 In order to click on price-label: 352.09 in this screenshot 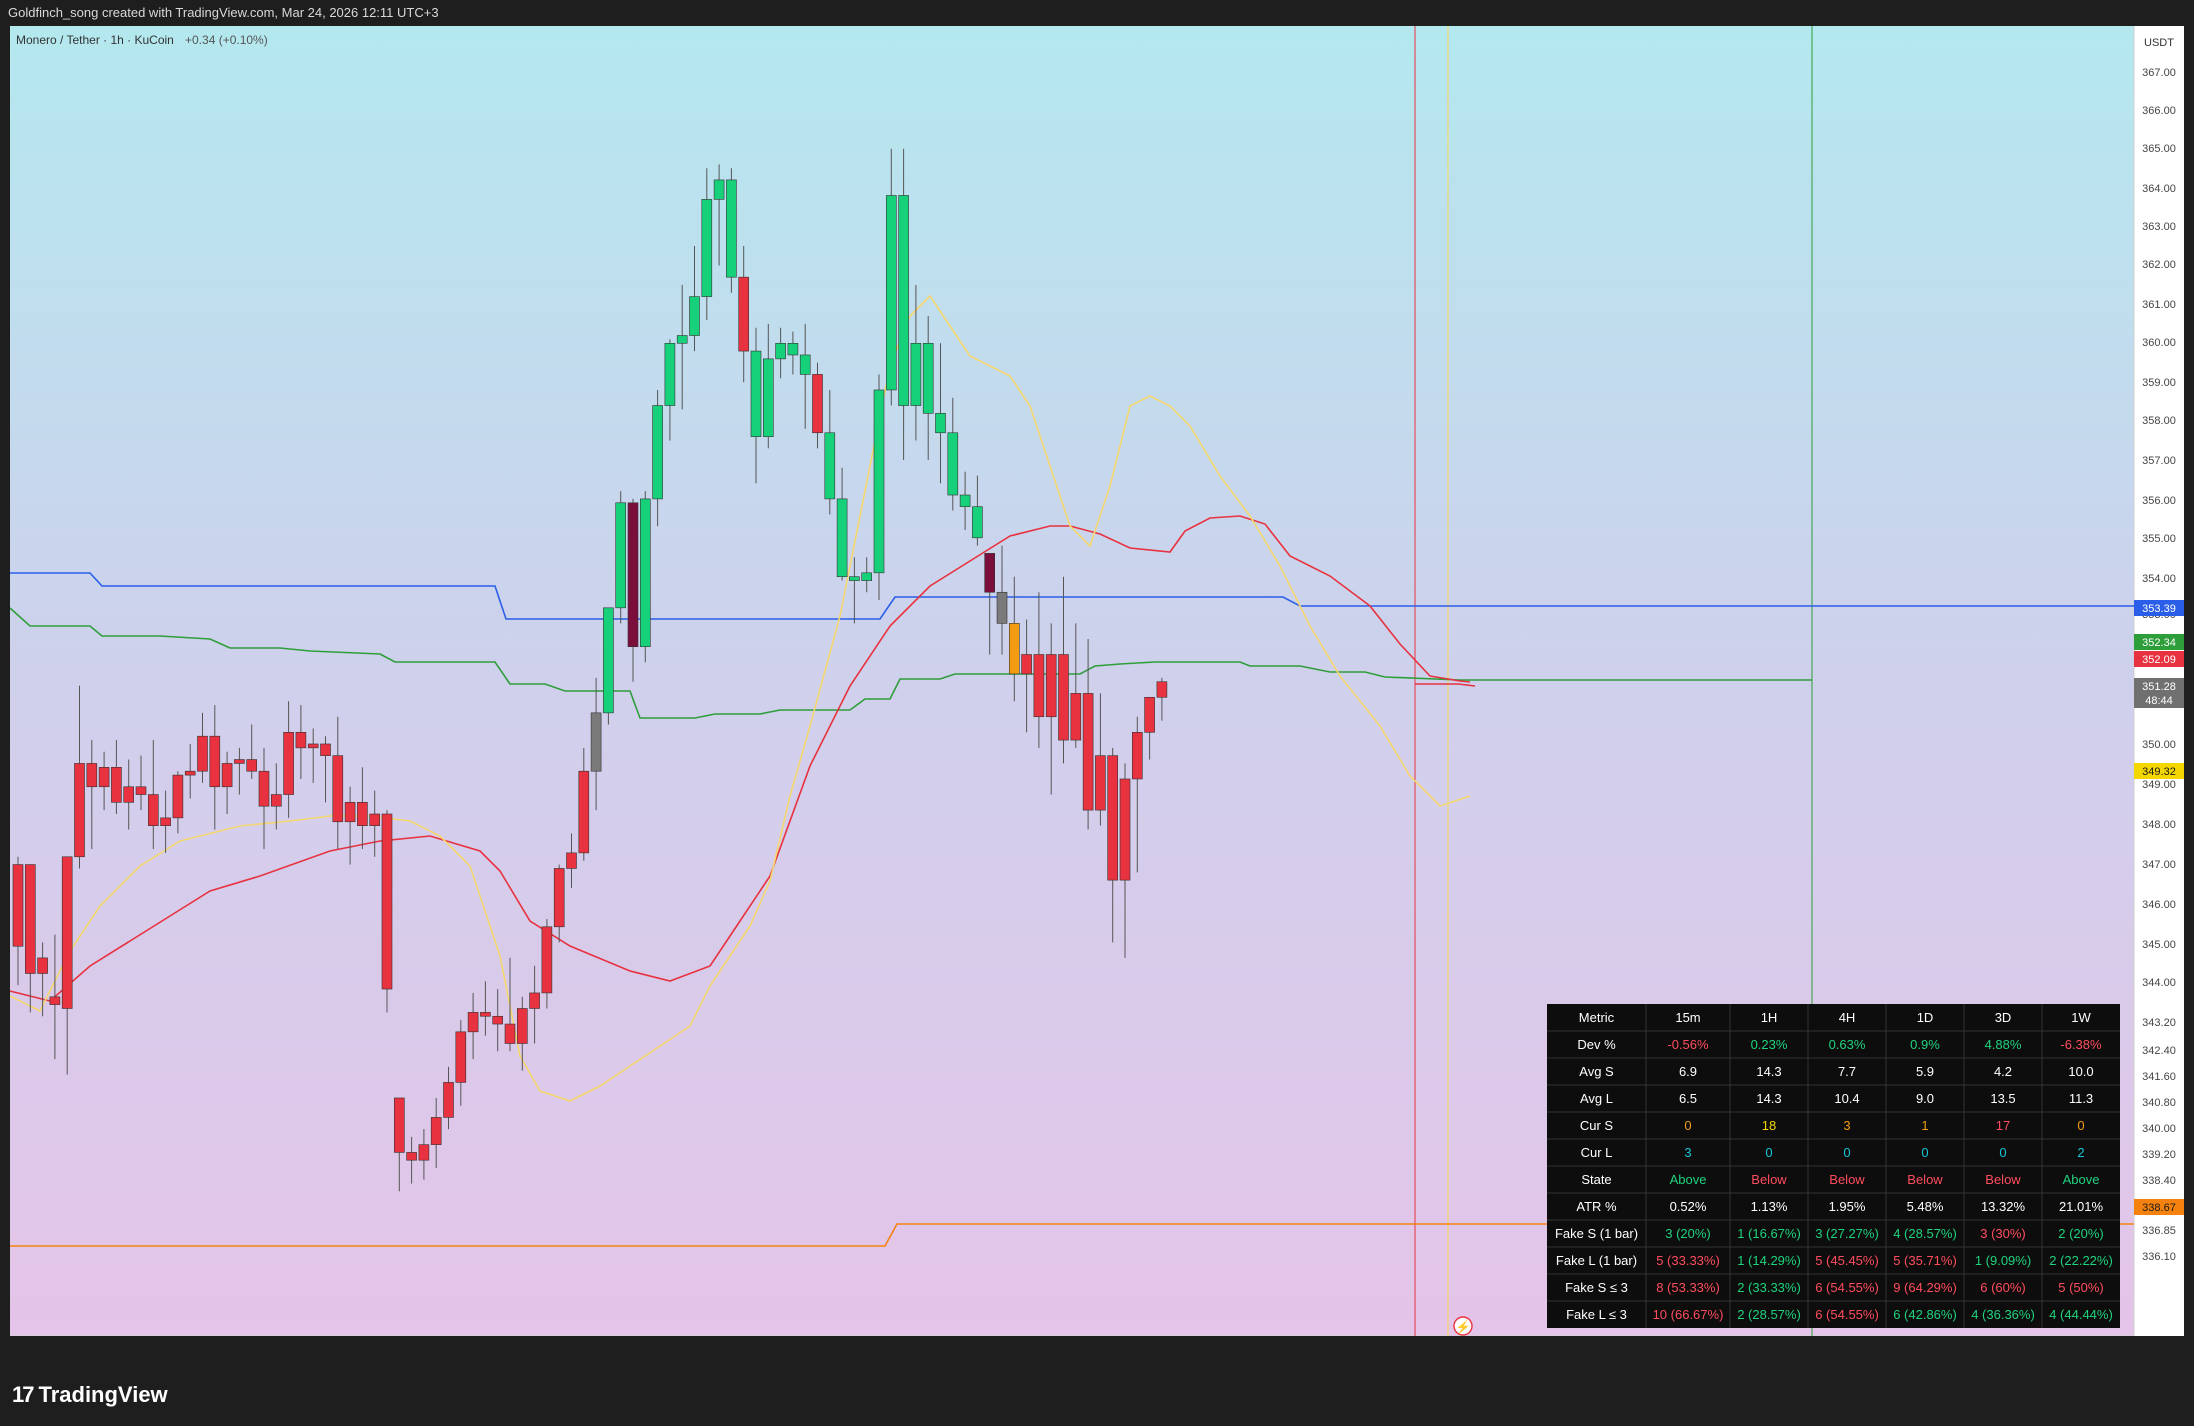, I will do `click(2159, 659)`.